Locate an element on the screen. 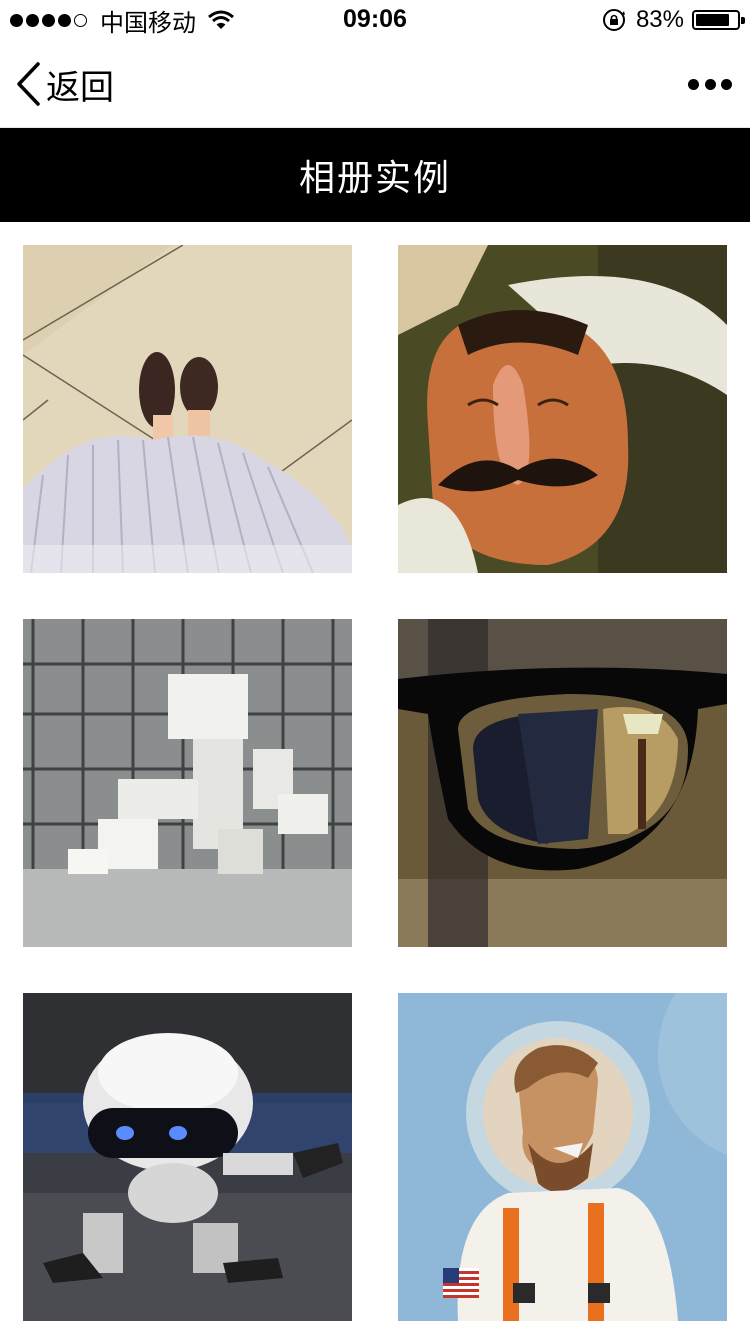 The height and width of the screenshot is (1334, 750). status-bar: 中国移动 09:06 83% is located at coordinates (375, 20).